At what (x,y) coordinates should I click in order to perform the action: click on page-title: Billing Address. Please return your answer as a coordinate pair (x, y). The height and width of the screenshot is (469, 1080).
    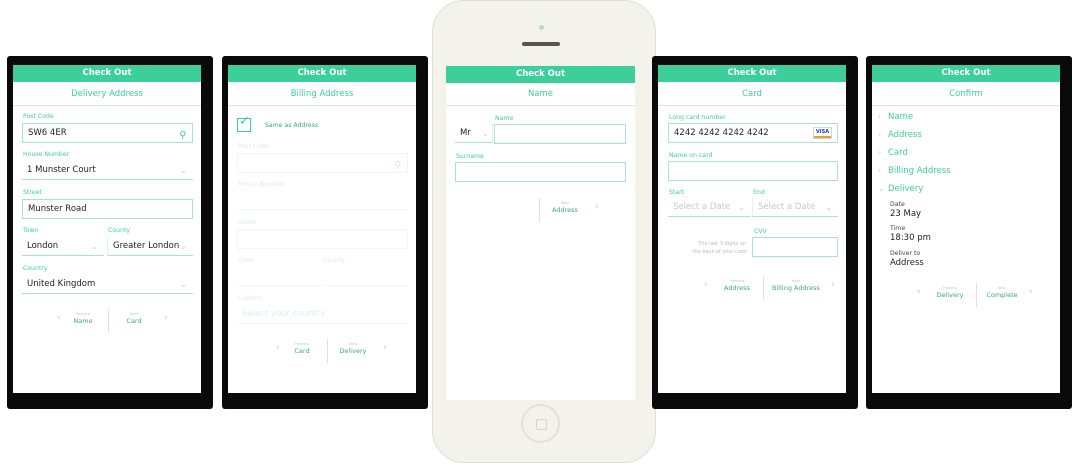
    Looking at the image, I should click on (322, 94).